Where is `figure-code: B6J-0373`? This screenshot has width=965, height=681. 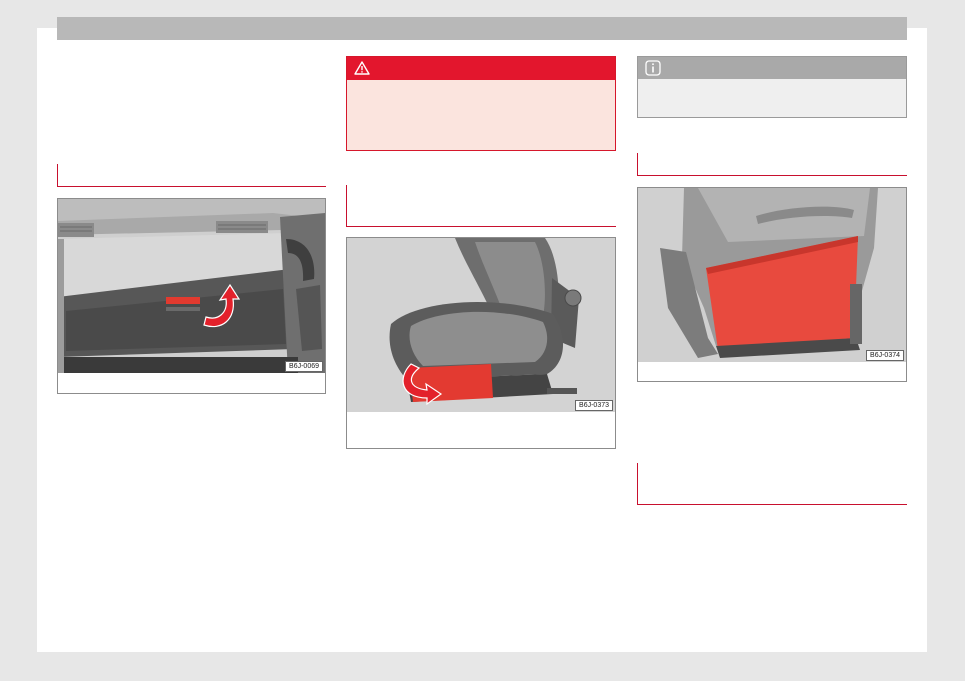 figure-code: B6J-0373 is located at coordinates (594, 405).